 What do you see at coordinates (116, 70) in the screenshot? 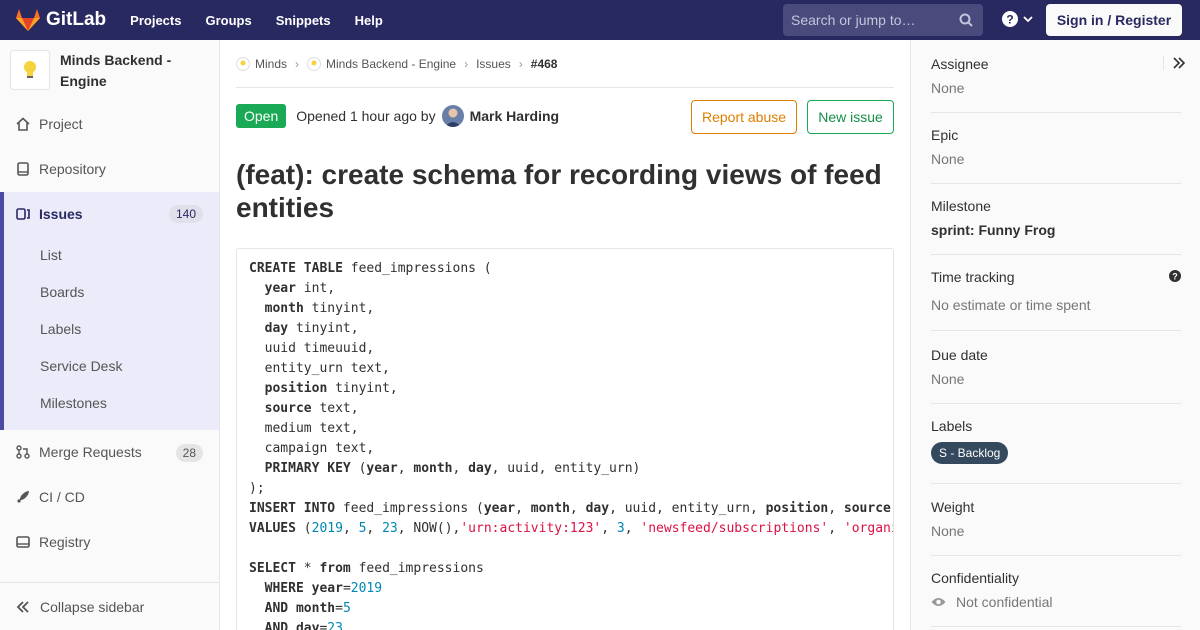
I see `project-name: Minds Backend - Engine` at bounding box center [116, 70].